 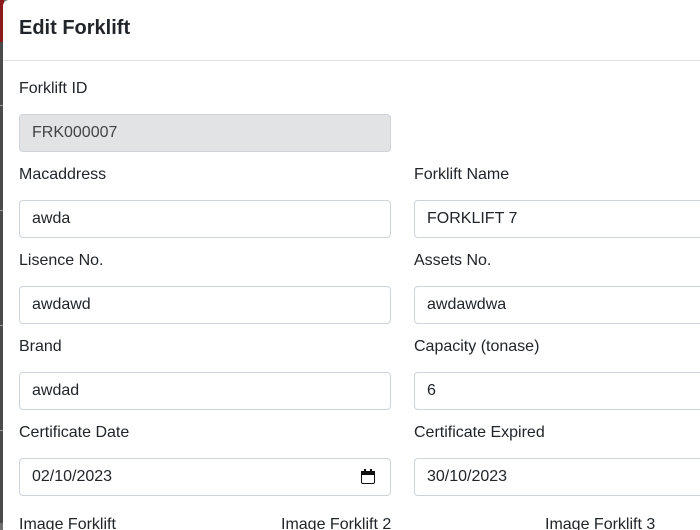 What do you see at coordinates (205, 219) in the screenshot?
I see `macaddress-input: awda` at bounding box center [205, 219].